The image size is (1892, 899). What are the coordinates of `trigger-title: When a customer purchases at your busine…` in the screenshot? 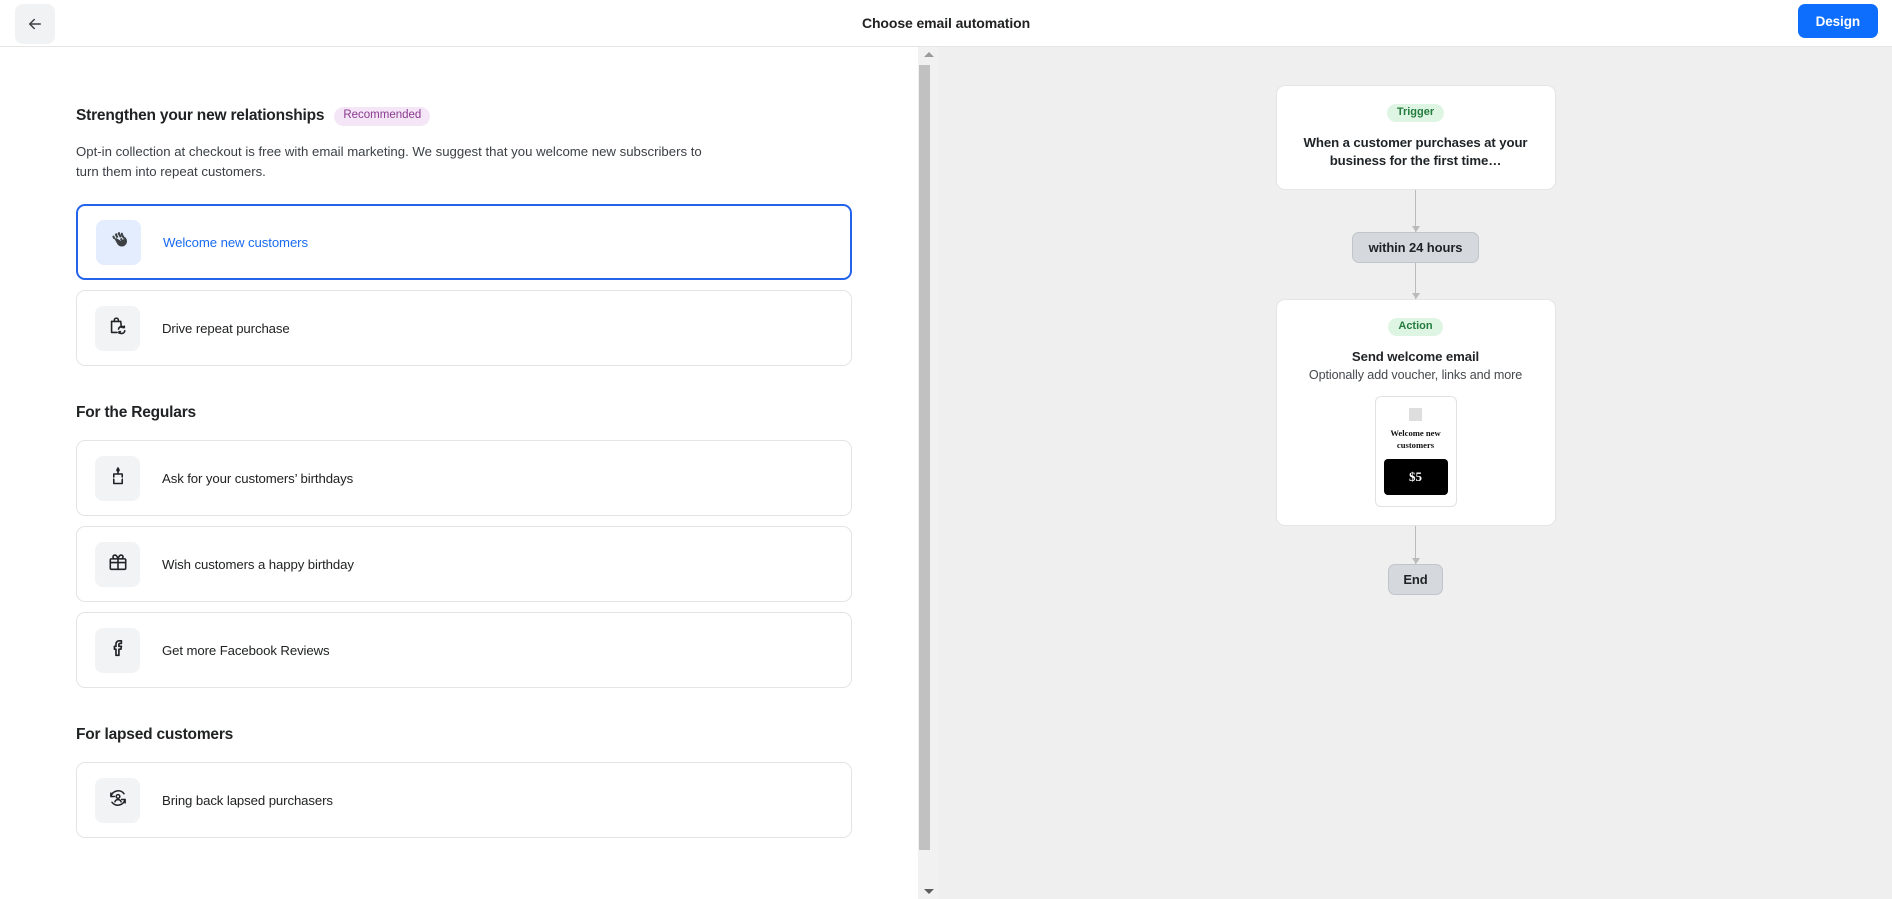 It's located at (1415, 152).